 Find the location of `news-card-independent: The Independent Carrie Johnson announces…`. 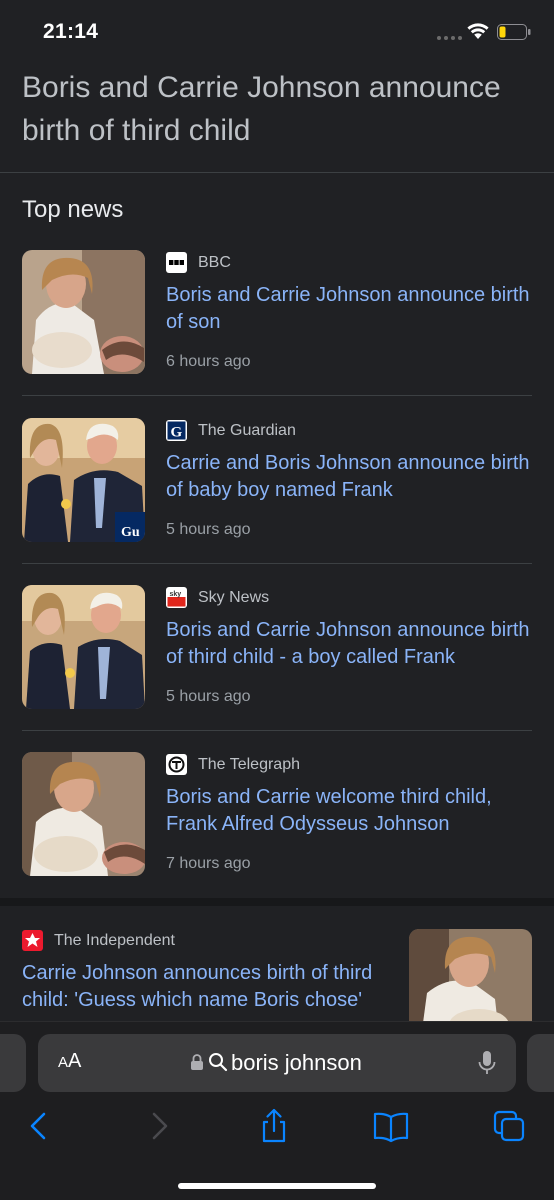

news-card-independent: The Independent Carrie Johnson announces… is located at coordinates (277, 966).